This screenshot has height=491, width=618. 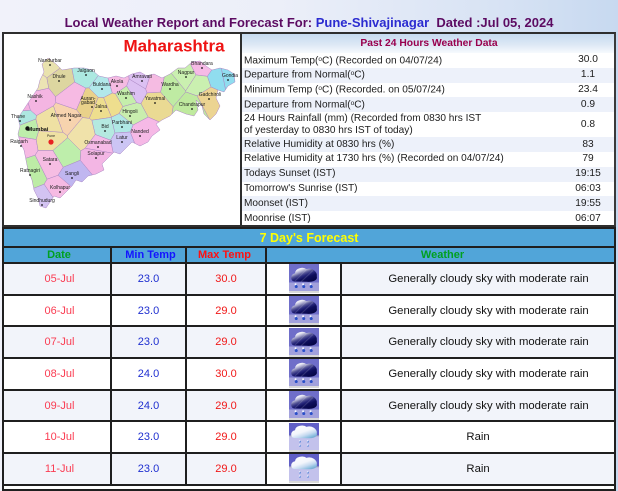 What do you see at coordinates (58, 77) in the screenshot?
I see `svg-text: Dhule` at bounding box center [58, 77].